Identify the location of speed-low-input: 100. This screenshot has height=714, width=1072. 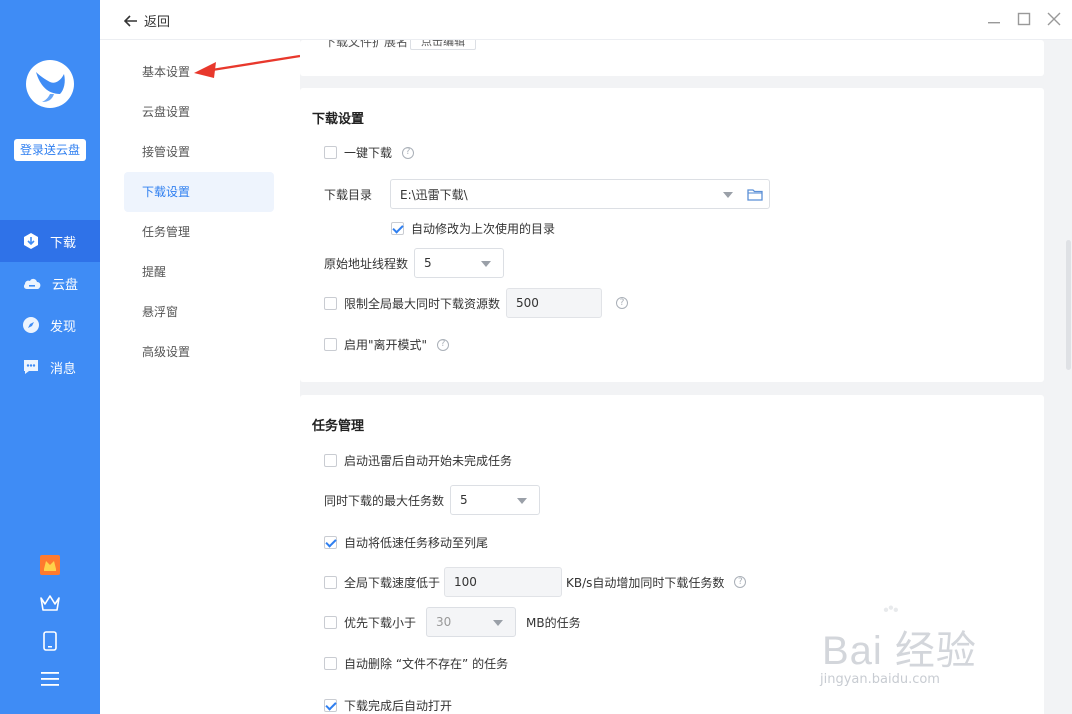
(503, 582).